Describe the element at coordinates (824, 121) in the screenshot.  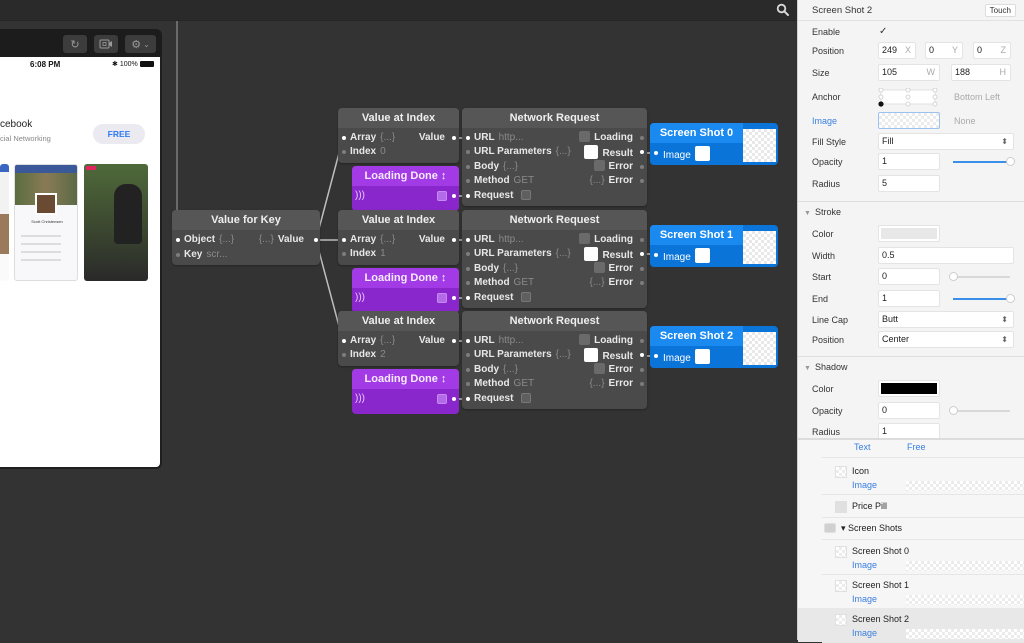
I see `image-label: Image` at that location.